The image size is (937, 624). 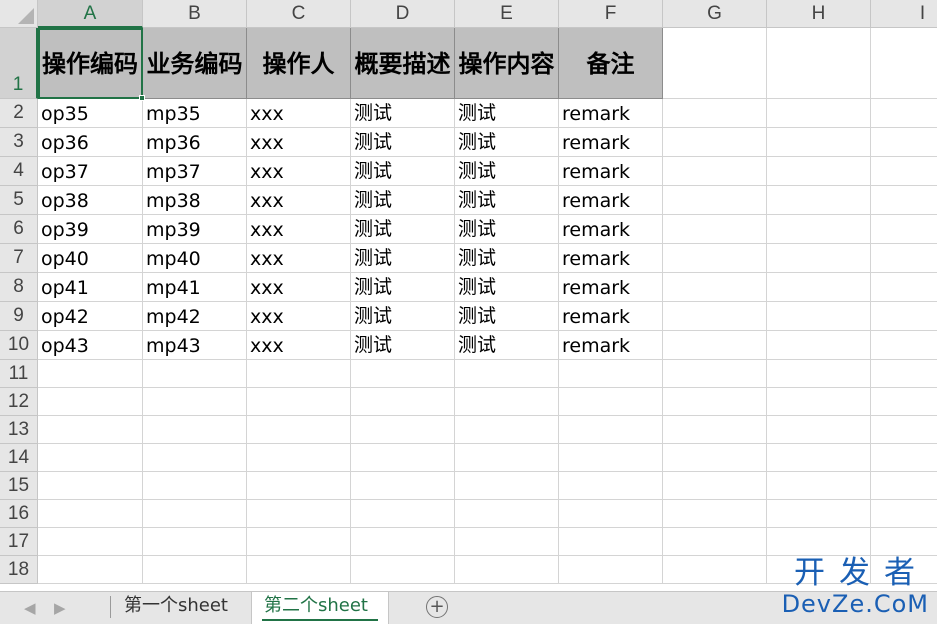 I want to click on cell-d13, so click(x=403, y=430).